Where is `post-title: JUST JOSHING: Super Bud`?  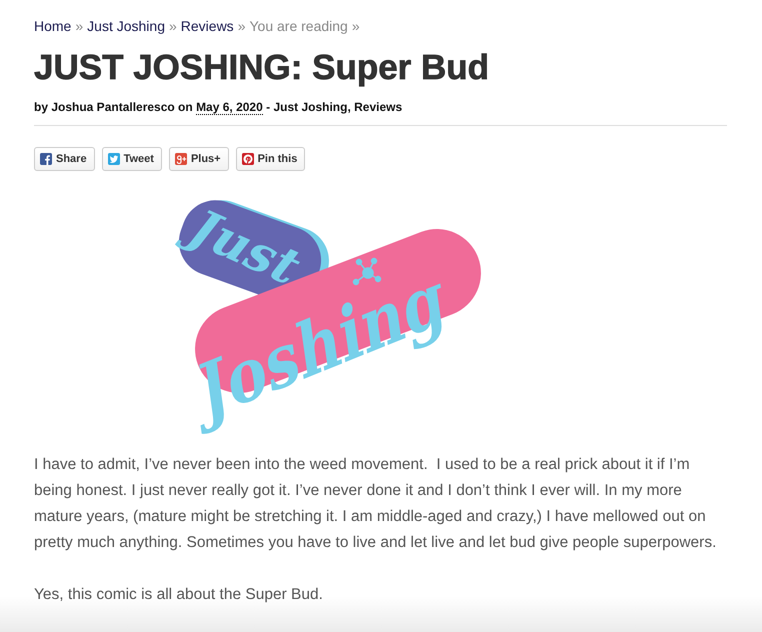
post-title: JUST JOSHING: Super Bud is located at coordinates (262, 68).